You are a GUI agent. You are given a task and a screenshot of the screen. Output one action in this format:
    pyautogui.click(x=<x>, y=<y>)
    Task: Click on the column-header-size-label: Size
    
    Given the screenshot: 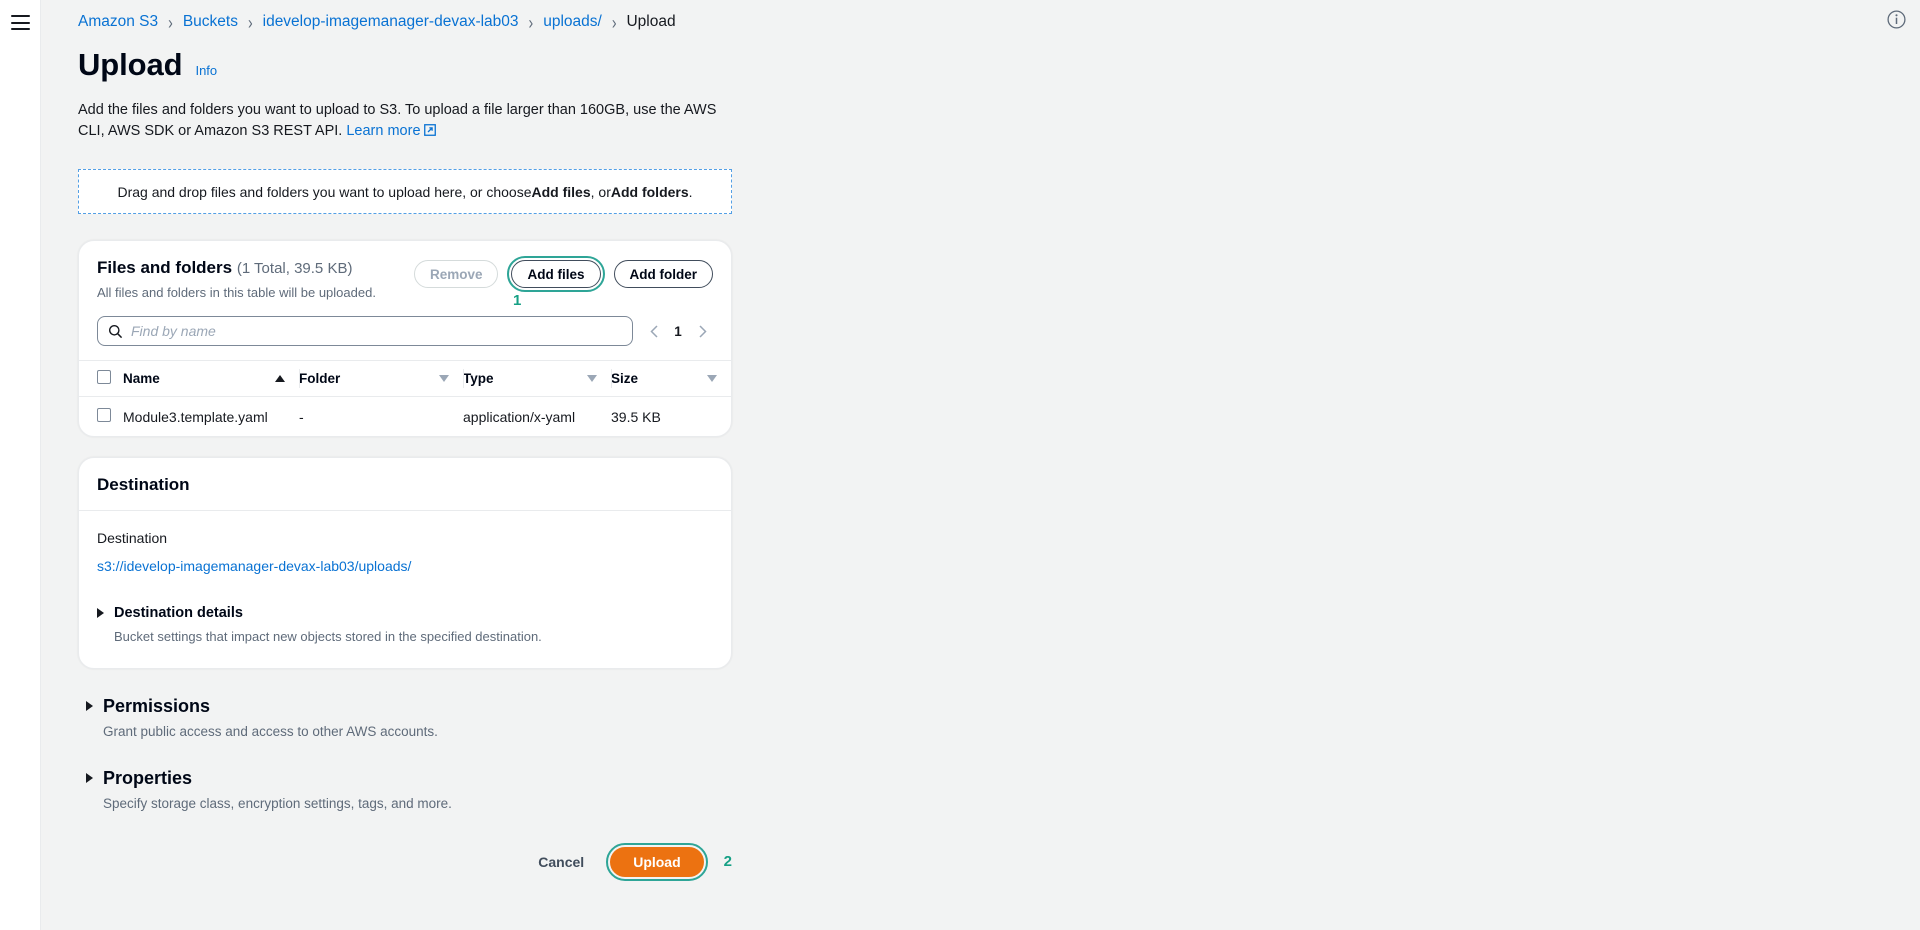 What is the action you would take?
    pyautogui.click(x=625, y=378)
    